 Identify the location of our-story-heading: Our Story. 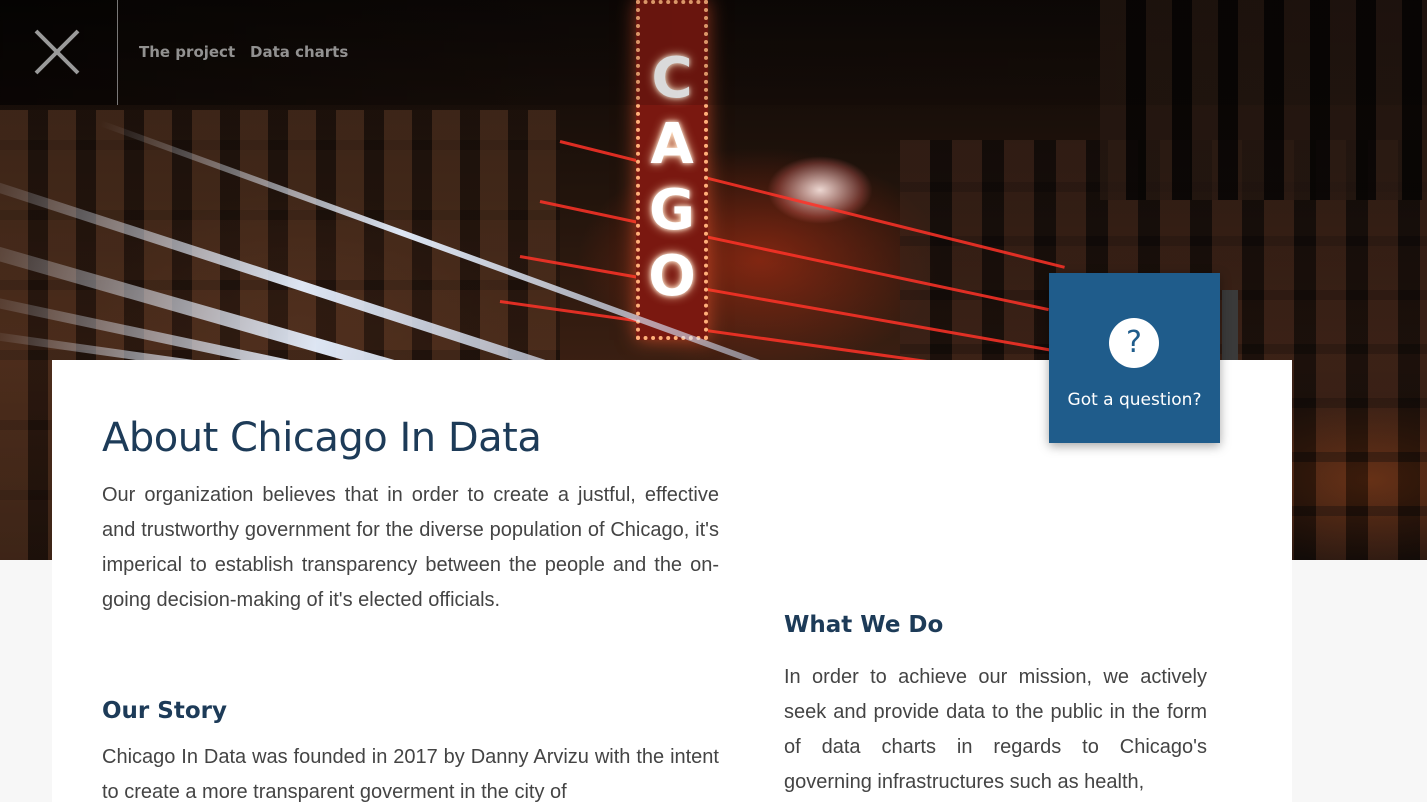
(164, 711).